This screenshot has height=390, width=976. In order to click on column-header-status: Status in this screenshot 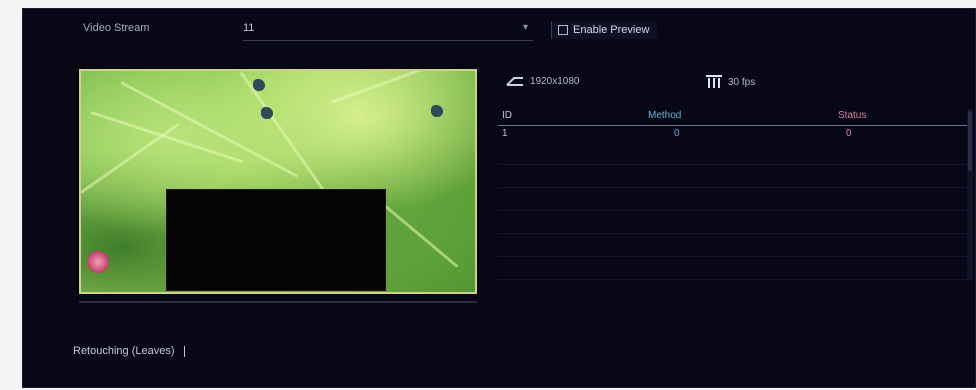, I will do `click(852, 115)`.